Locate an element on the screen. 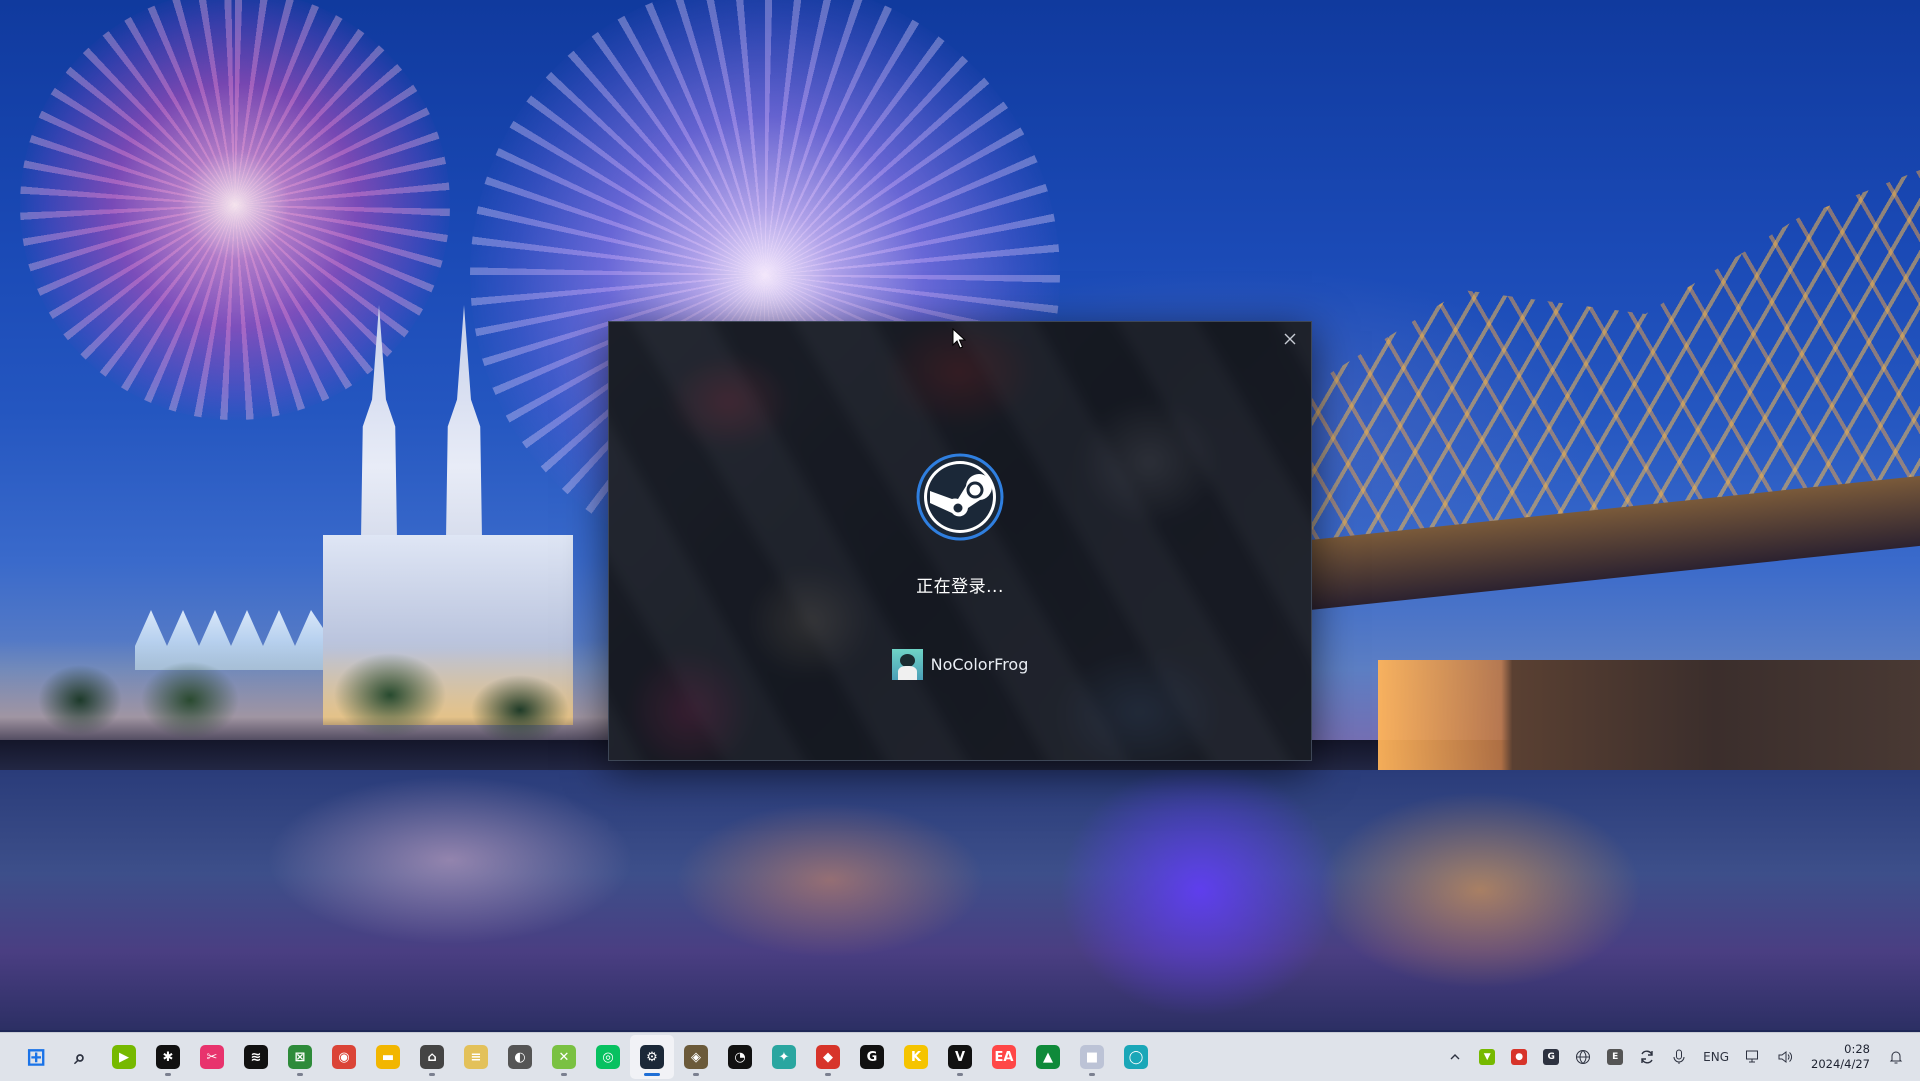  tray-microphone is located at coordinates (1679, 1057).